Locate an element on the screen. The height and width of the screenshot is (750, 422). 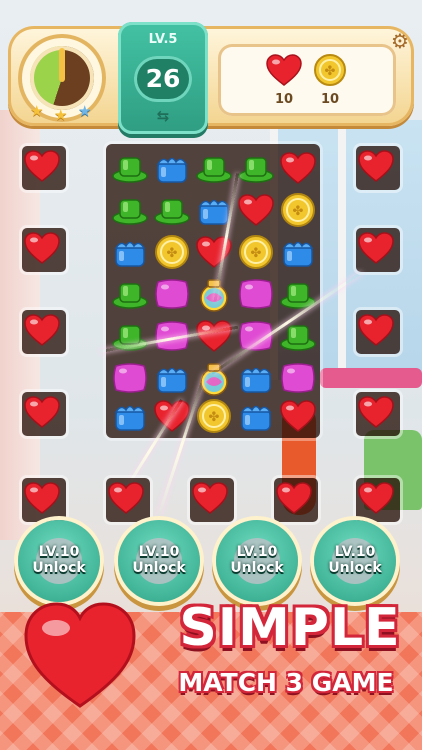
star-icon-3: ★ is located at coordinates (85, 111).